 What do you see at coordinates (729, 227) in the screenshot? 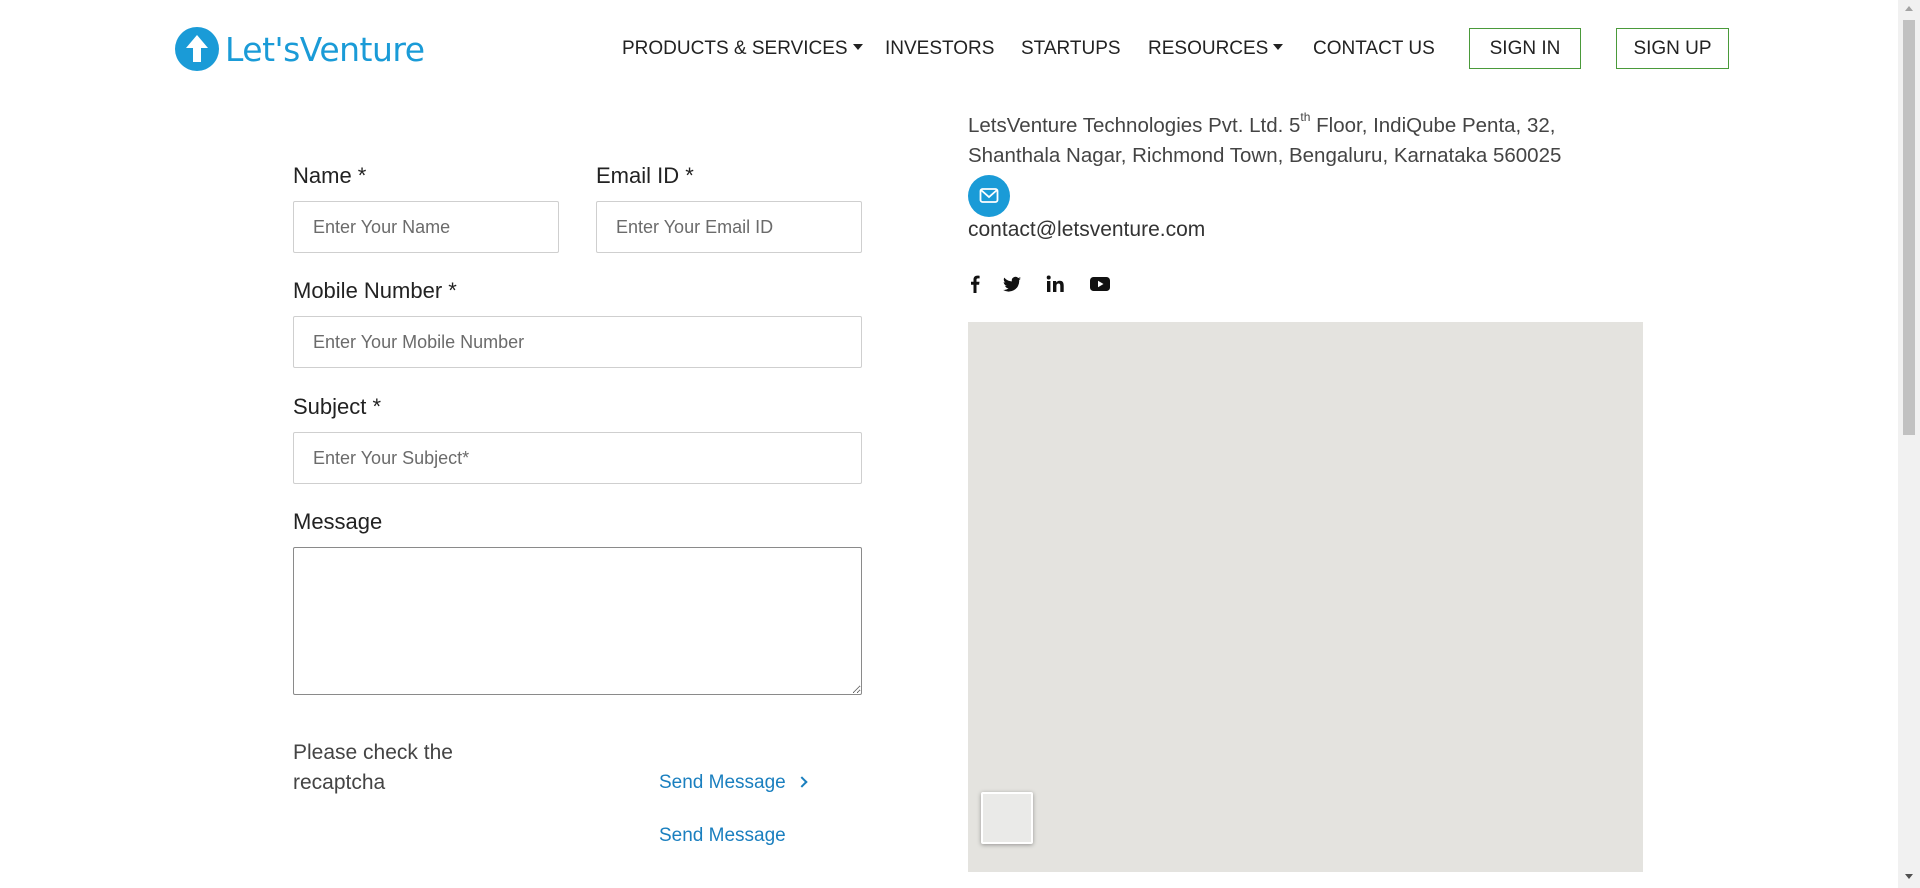
I see `email-input` at bounding box center [729, 227].